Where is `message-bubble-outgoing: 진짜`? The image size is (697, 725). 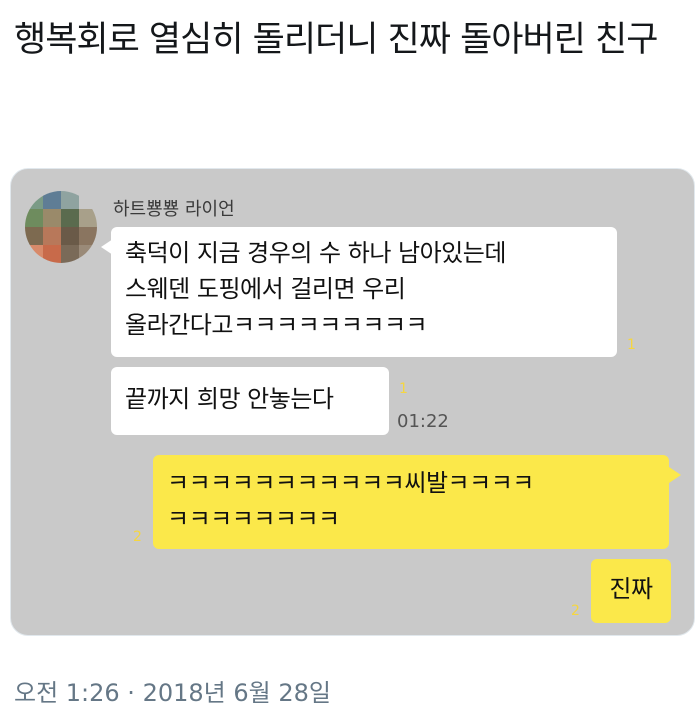
message-bubble-outgoing: 진짜 is located at coordinates (631, 591).